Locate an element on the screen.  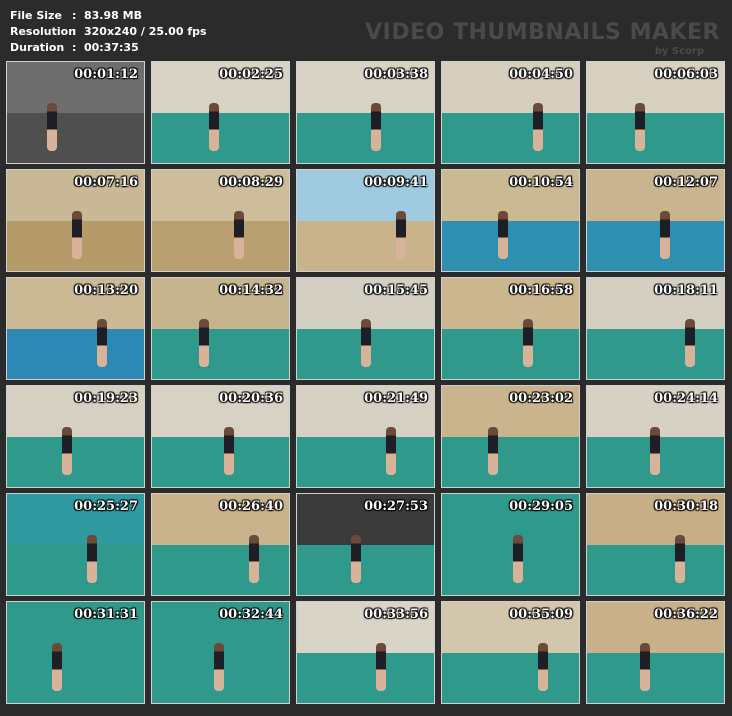
thumbnail-timestamp: 00:33:56 is located at coordinates (396, 614).